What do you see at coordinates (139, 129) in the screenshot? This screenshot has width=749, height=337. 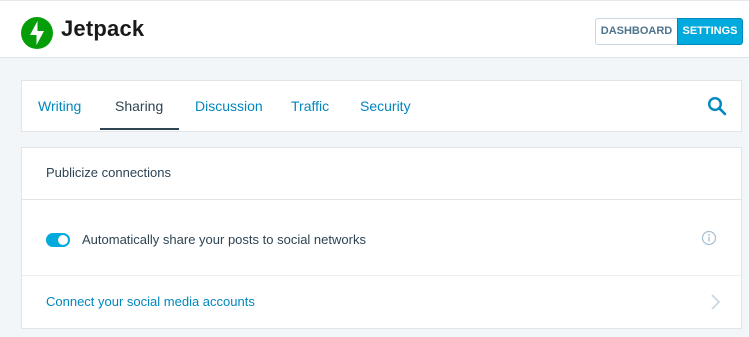 I see `active-tab-indicator` at bounding box center [139, 129].